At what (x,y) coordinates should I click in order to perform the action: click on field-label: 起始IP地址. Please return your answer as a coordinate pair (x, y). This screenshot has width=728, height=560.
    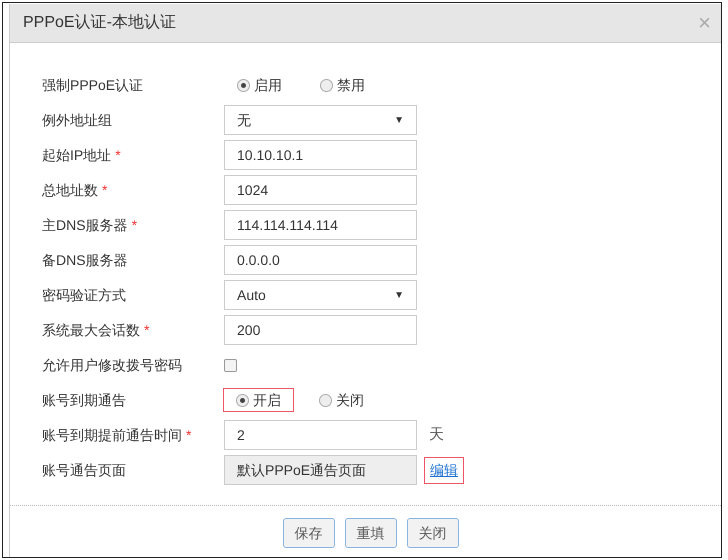
    Looking at the image, I should click on (77, 155).